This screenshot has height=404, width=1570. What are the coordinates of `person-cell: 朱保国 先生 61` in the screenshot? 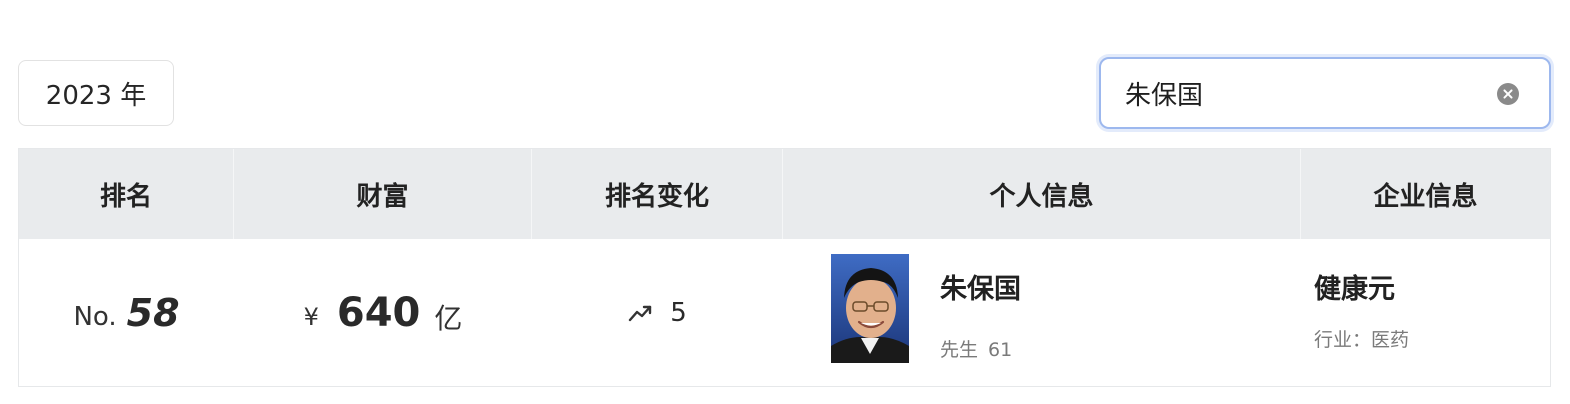 It's located at (1042, 312).